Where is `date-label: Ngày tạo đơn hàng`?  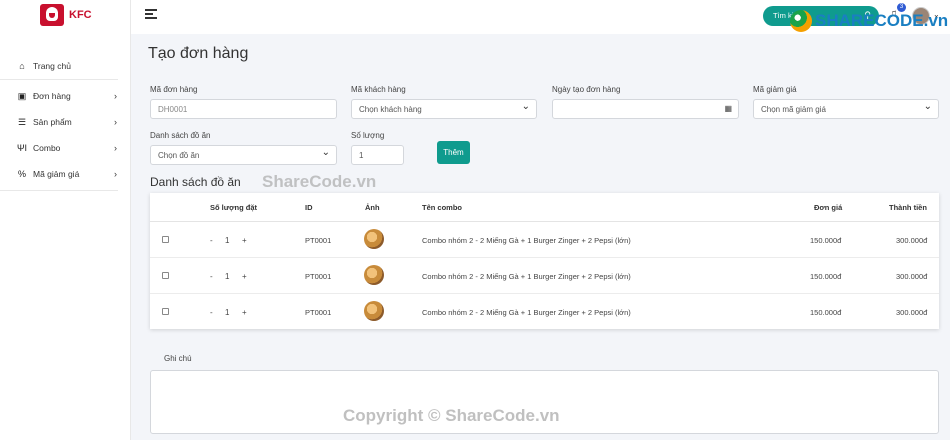 date-label: Ngày tạo đơn hàng is located at coordinates (586, 89).